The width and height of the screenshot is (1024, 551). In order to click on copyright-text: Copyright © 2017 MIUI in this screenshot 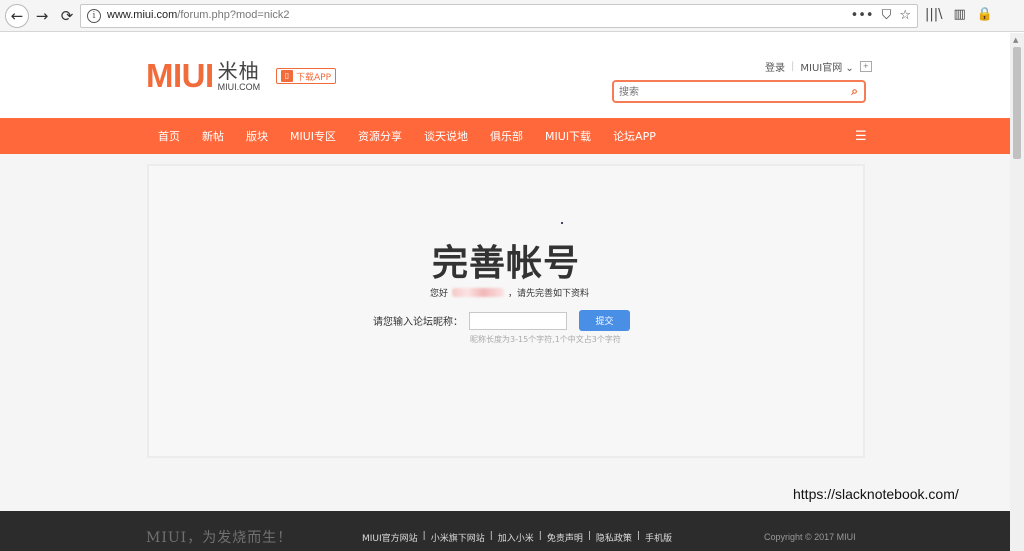, I will do `click(810, 537)`.